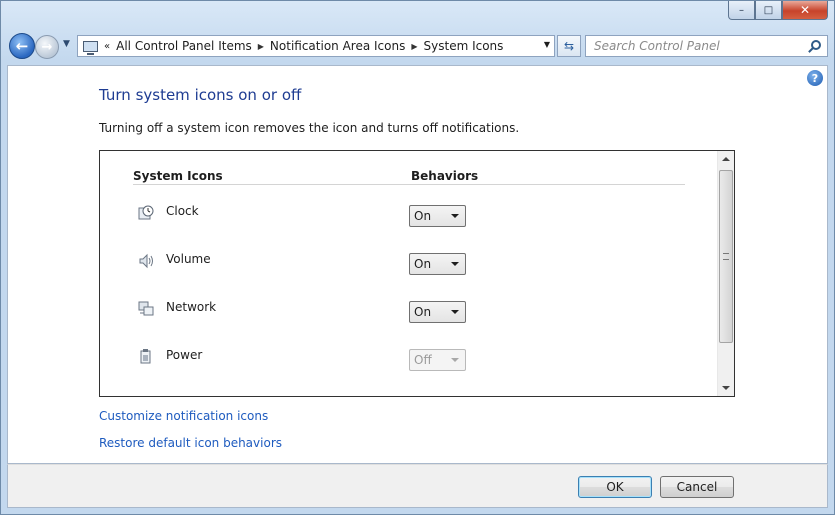  Describe the element at coordinates (184, 46) in the screenshot. I see `breadcrumb-all-control-panel-items: All Control Panel Items` at that location.